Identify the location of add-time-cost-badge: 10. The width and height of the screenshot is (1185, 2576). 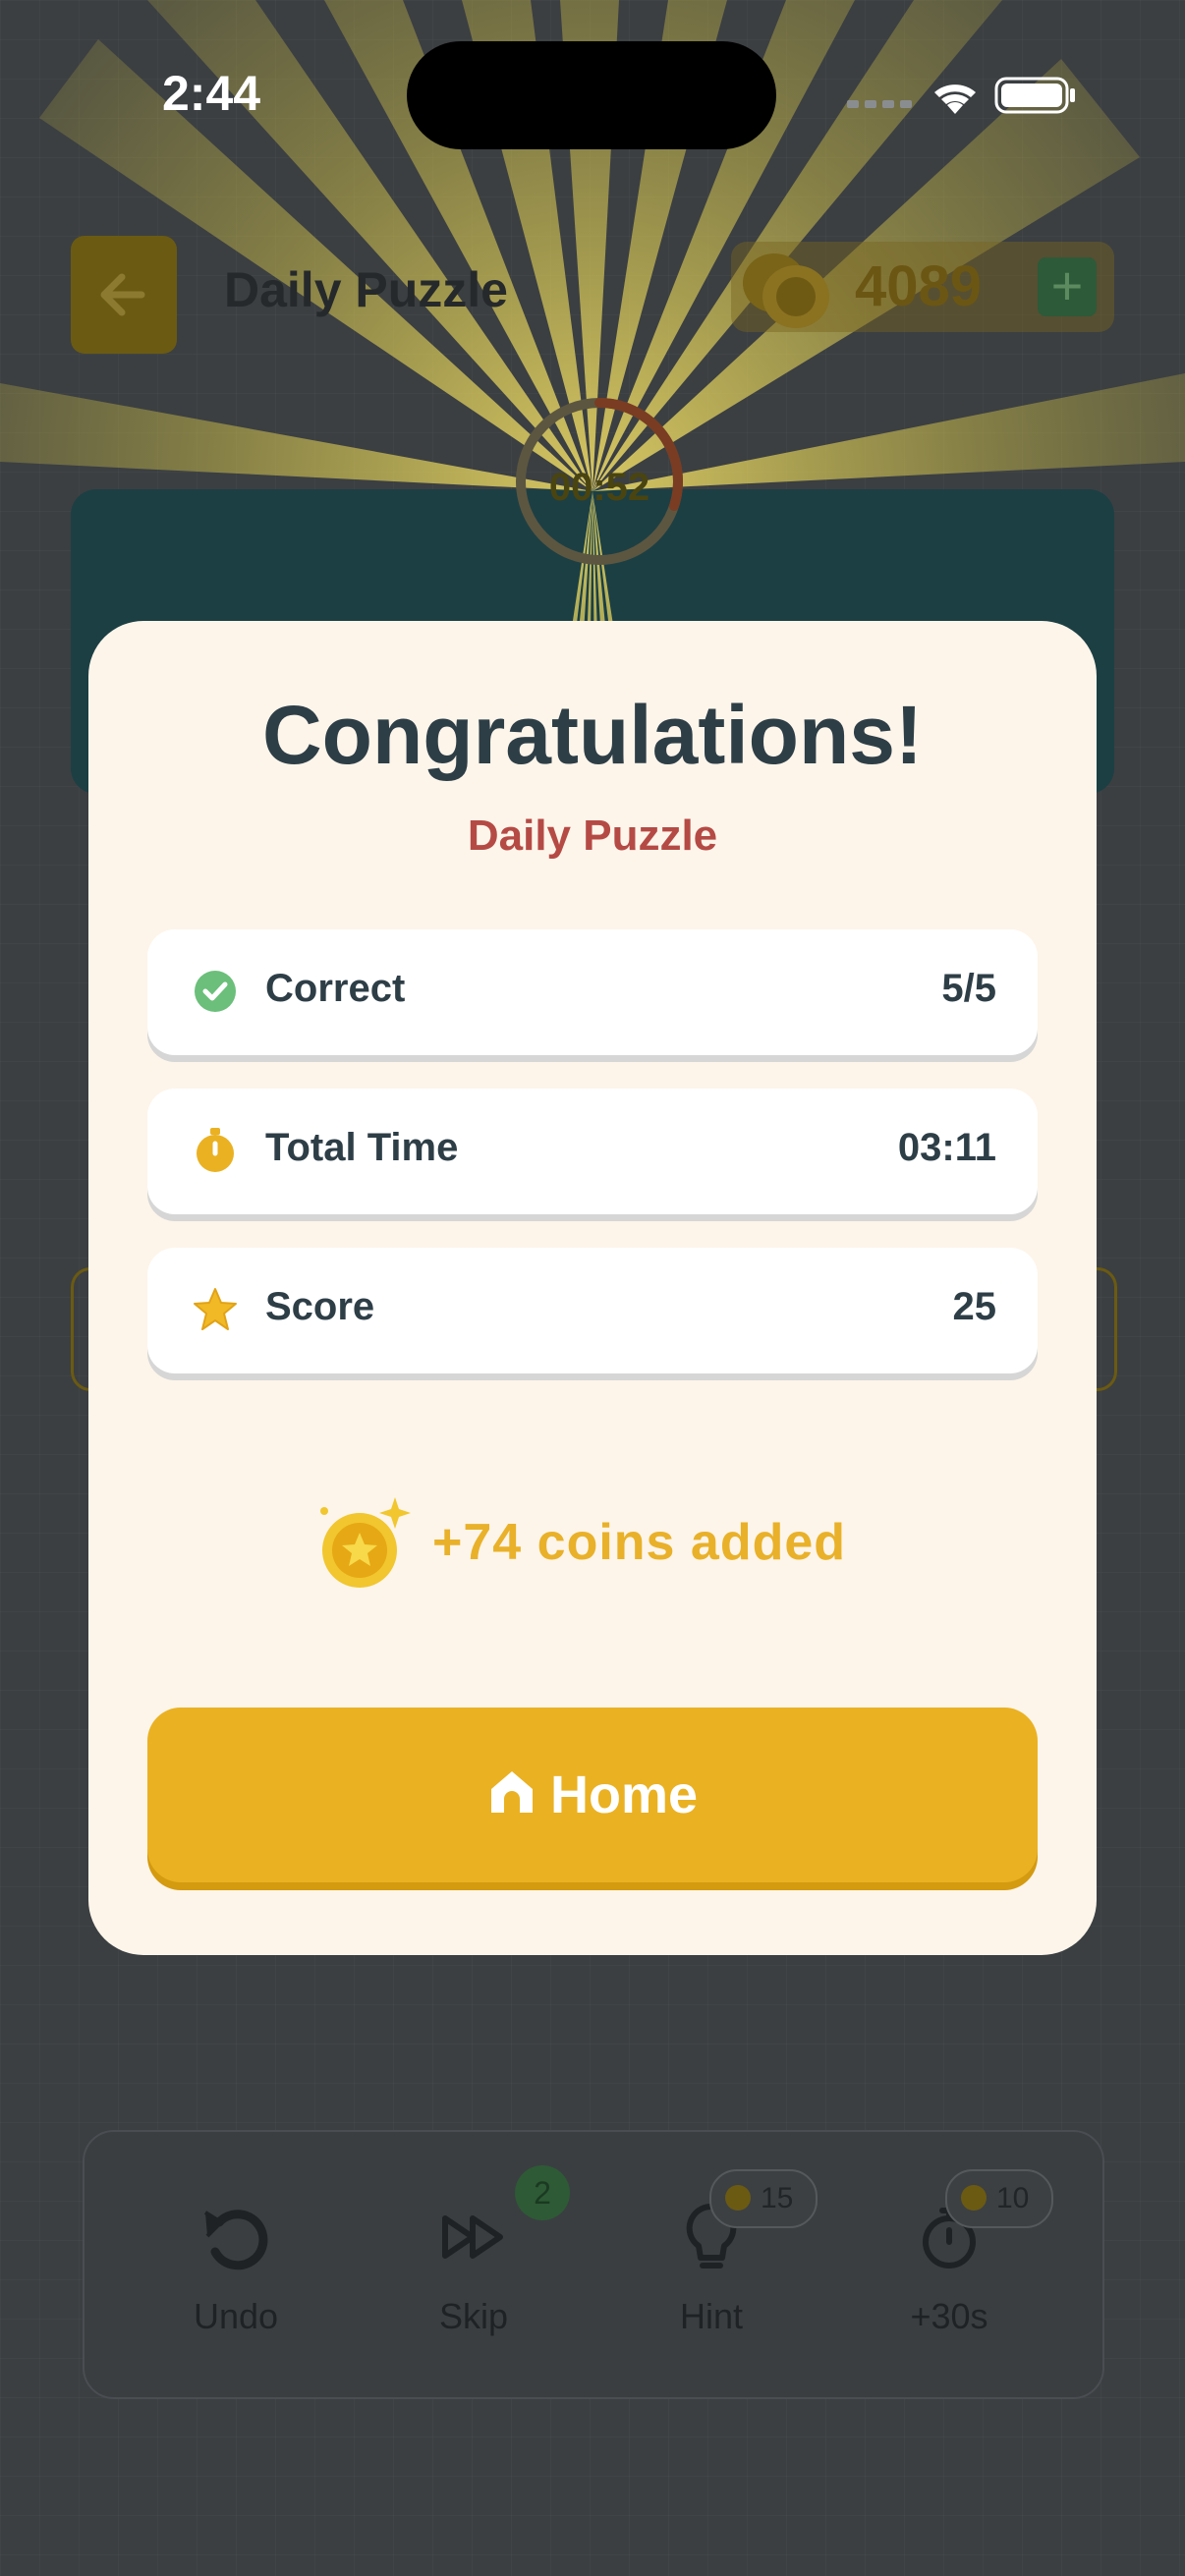
(999, 2198).